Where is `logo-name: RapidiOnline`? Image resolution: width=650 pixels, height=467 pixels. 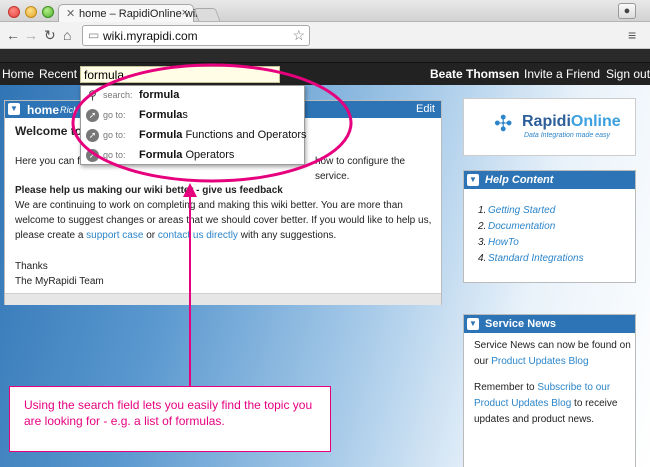
logo-name: RapidiOnline is located at coordinates (571, 122).